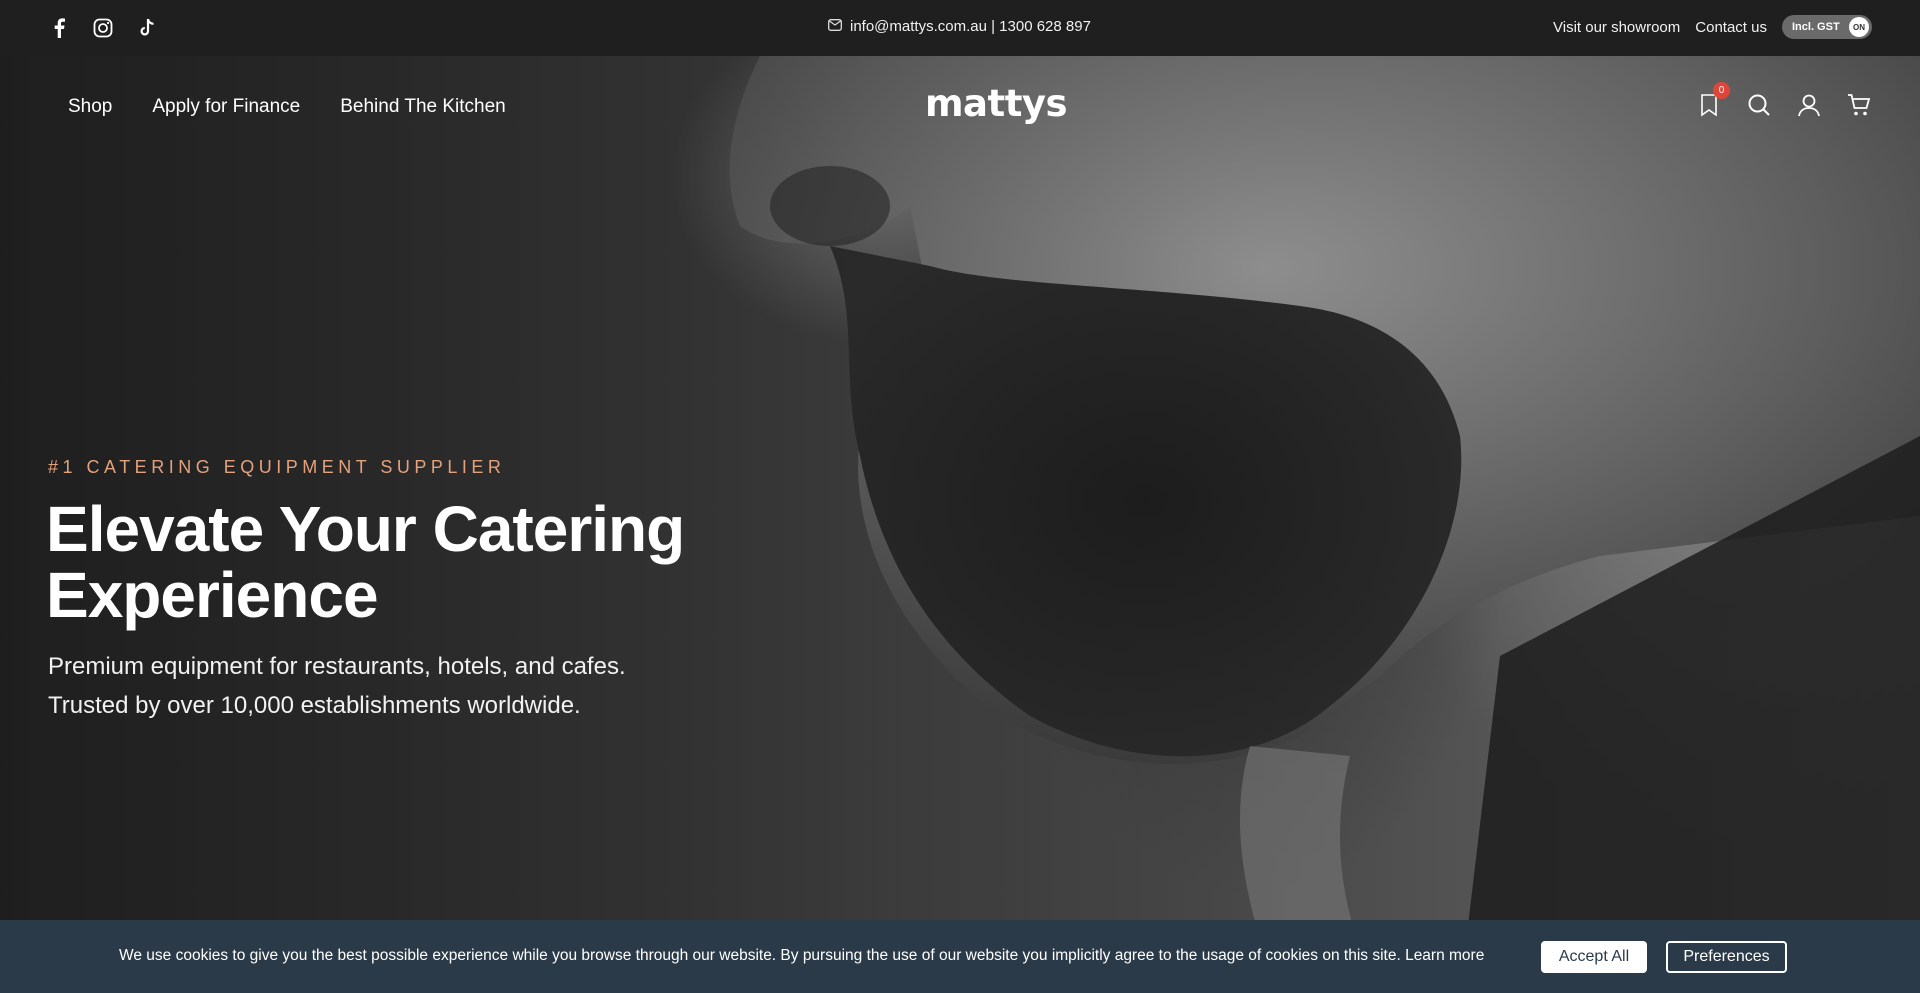 This screenshot has height=993, width=1920. What do you see at coordinates (1759, 105) in the screenshot?
I see `search-icon` at bounding box center [1759, 105].